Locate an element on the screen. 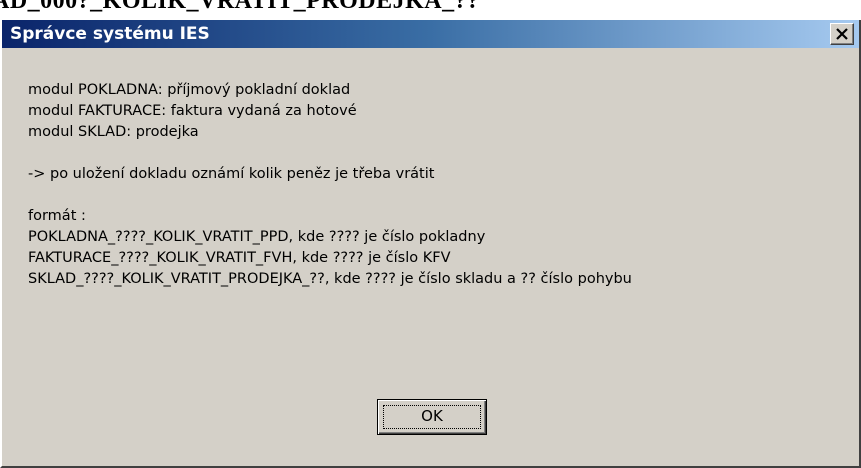  background-document: AD_000?_KOLIK_VRATIT_PRODEJKA_?? is located at coordinates (430, 10).